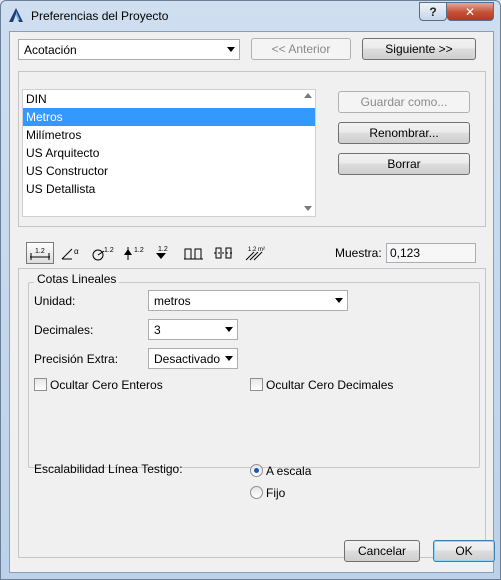 The image size is (501, 580). I want to click on witness-scale-radio, so click(256, 470).